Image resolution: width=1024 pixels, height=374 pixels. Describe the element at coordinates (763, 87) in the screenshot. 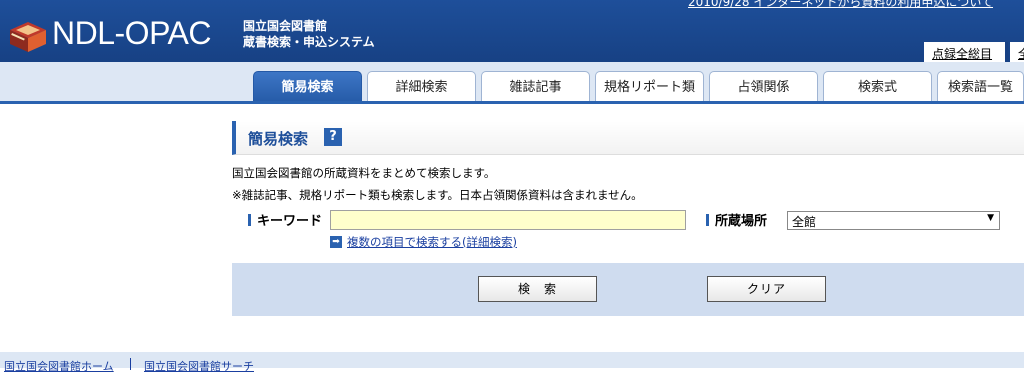

I see `tab-occupation: 占領関係` at that location.